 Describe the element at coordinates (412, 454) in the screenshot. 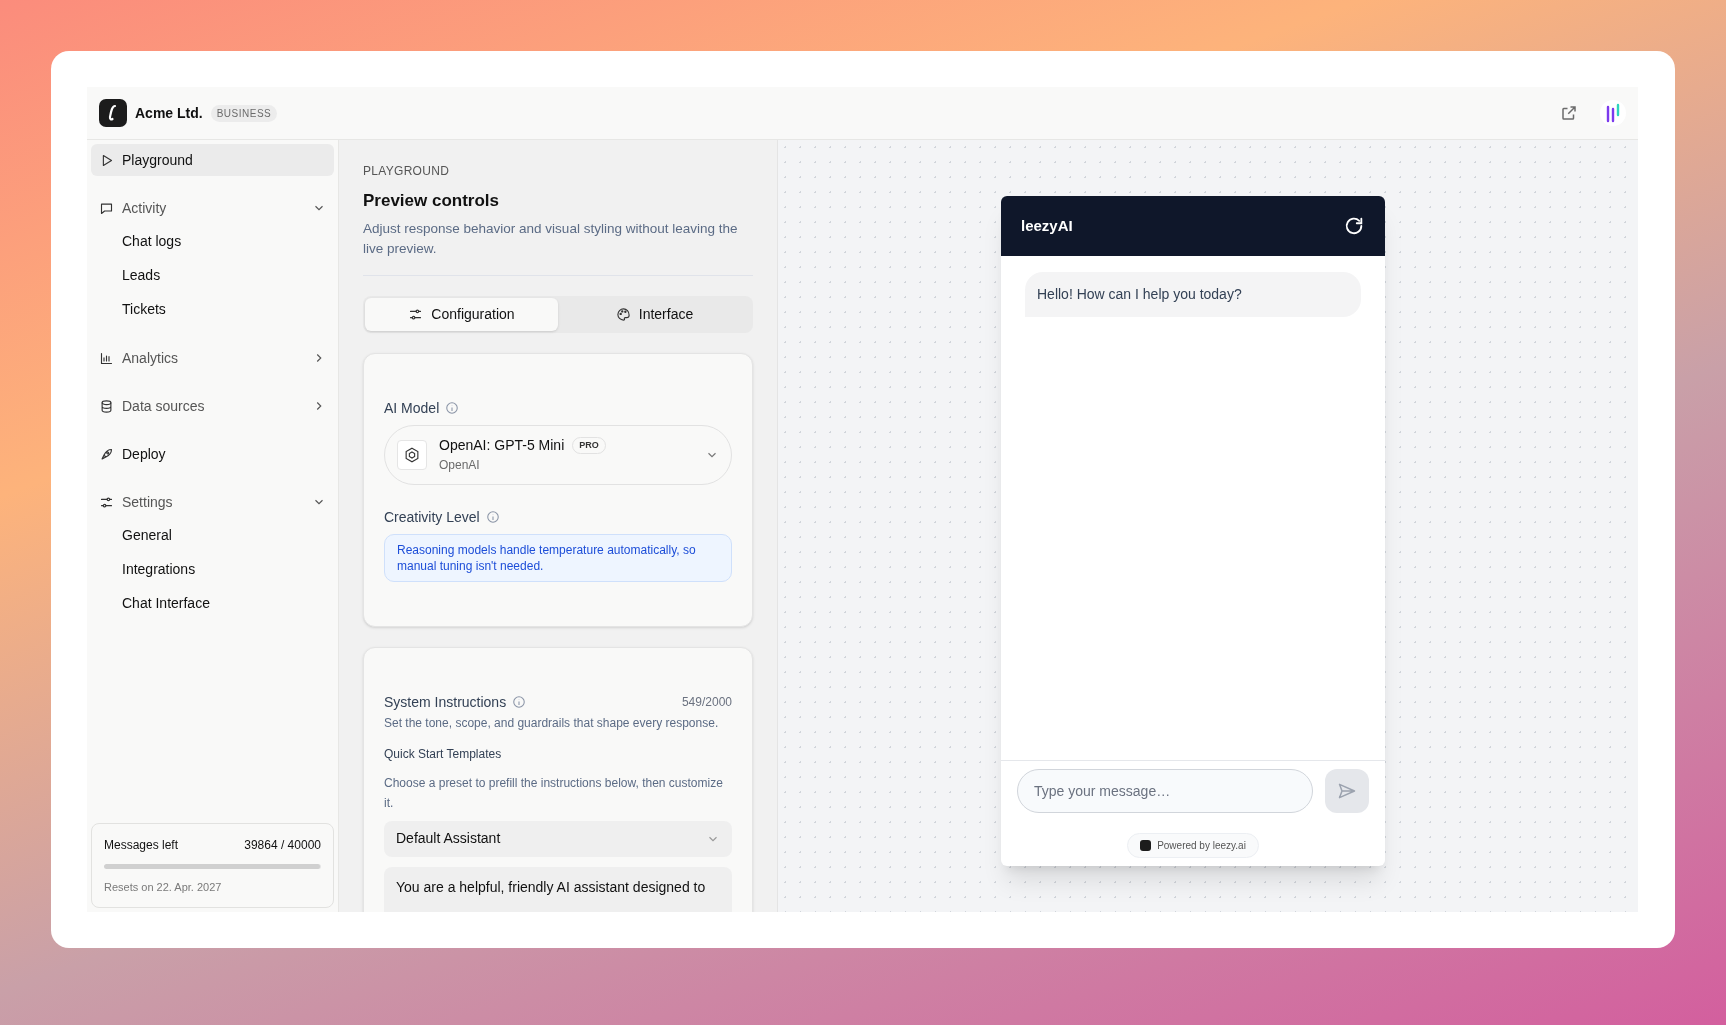

I see `ai-model-logo-icon` at that location.